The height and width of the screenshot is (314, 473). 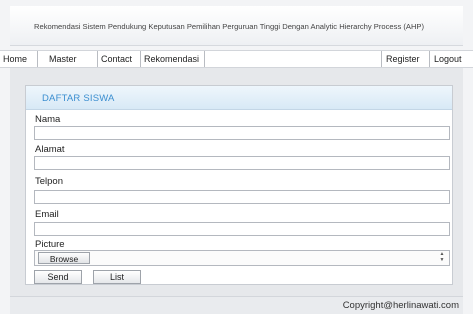 What do you see at coordinates (119, 59) in the screenshot?
I see `nav-contact: Contact` at bounding box center [119, 59].